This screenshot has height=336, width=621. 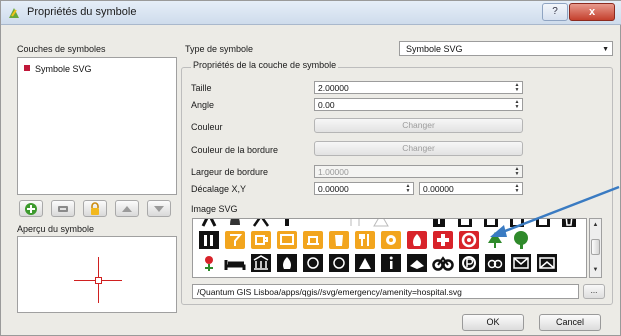 I want to click on lock-icon, so click(x=95, y=208).